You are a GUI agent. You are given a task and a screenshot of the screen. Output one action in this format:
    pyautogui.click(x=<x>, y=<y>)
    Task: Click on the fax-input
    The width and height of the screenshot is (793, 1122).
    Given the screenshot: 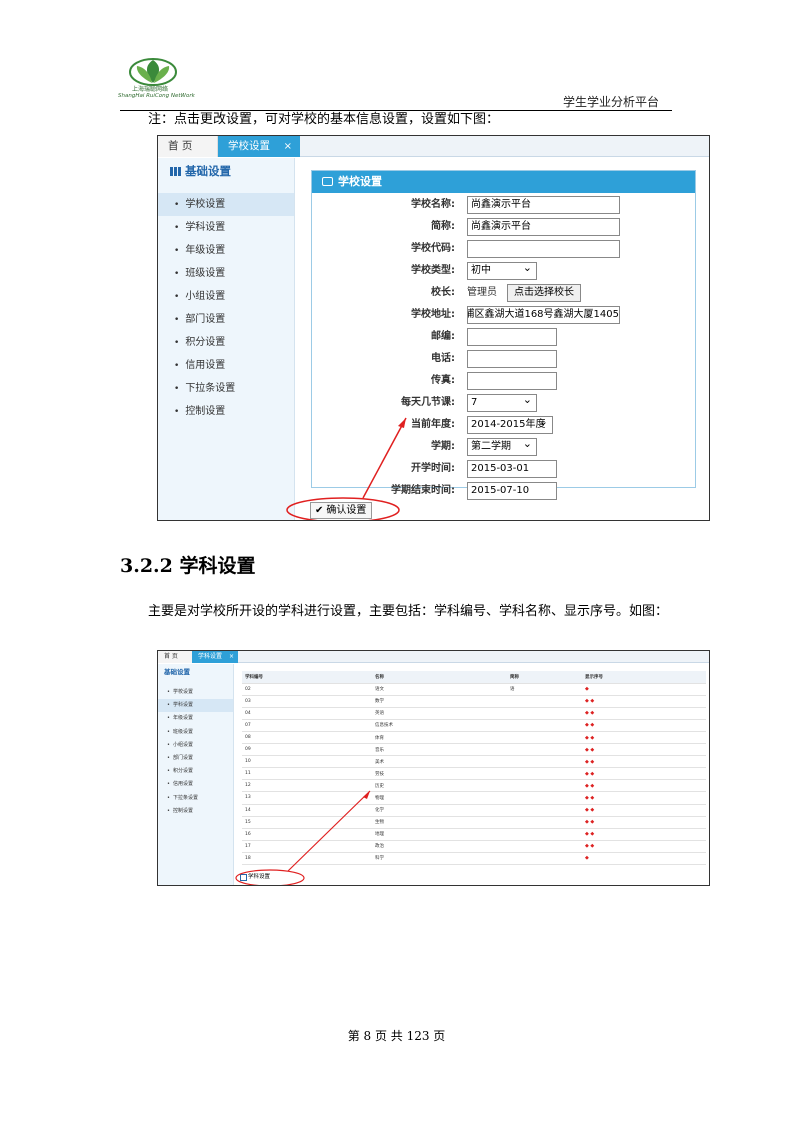 What is the action you would take?
    pyautogui.click(x=512, y=381)
    